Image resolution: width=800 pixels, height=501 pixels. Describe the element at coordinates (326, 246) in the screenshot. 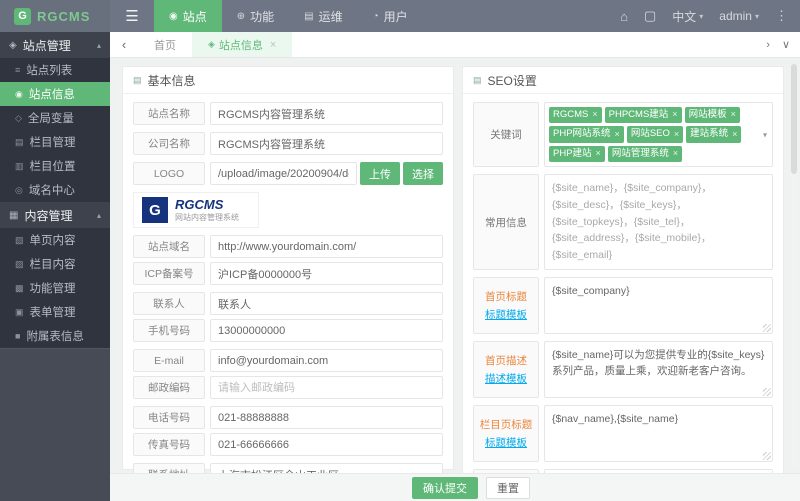

I see `site-domain-input` at that location.